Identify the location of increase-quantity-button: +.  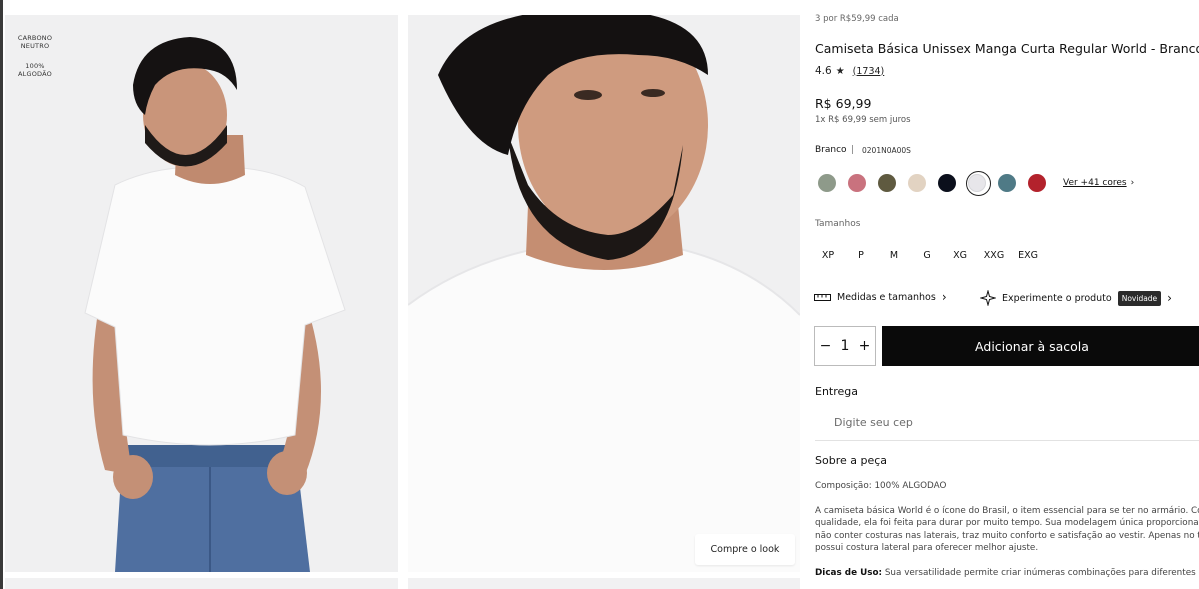
(865, 346).